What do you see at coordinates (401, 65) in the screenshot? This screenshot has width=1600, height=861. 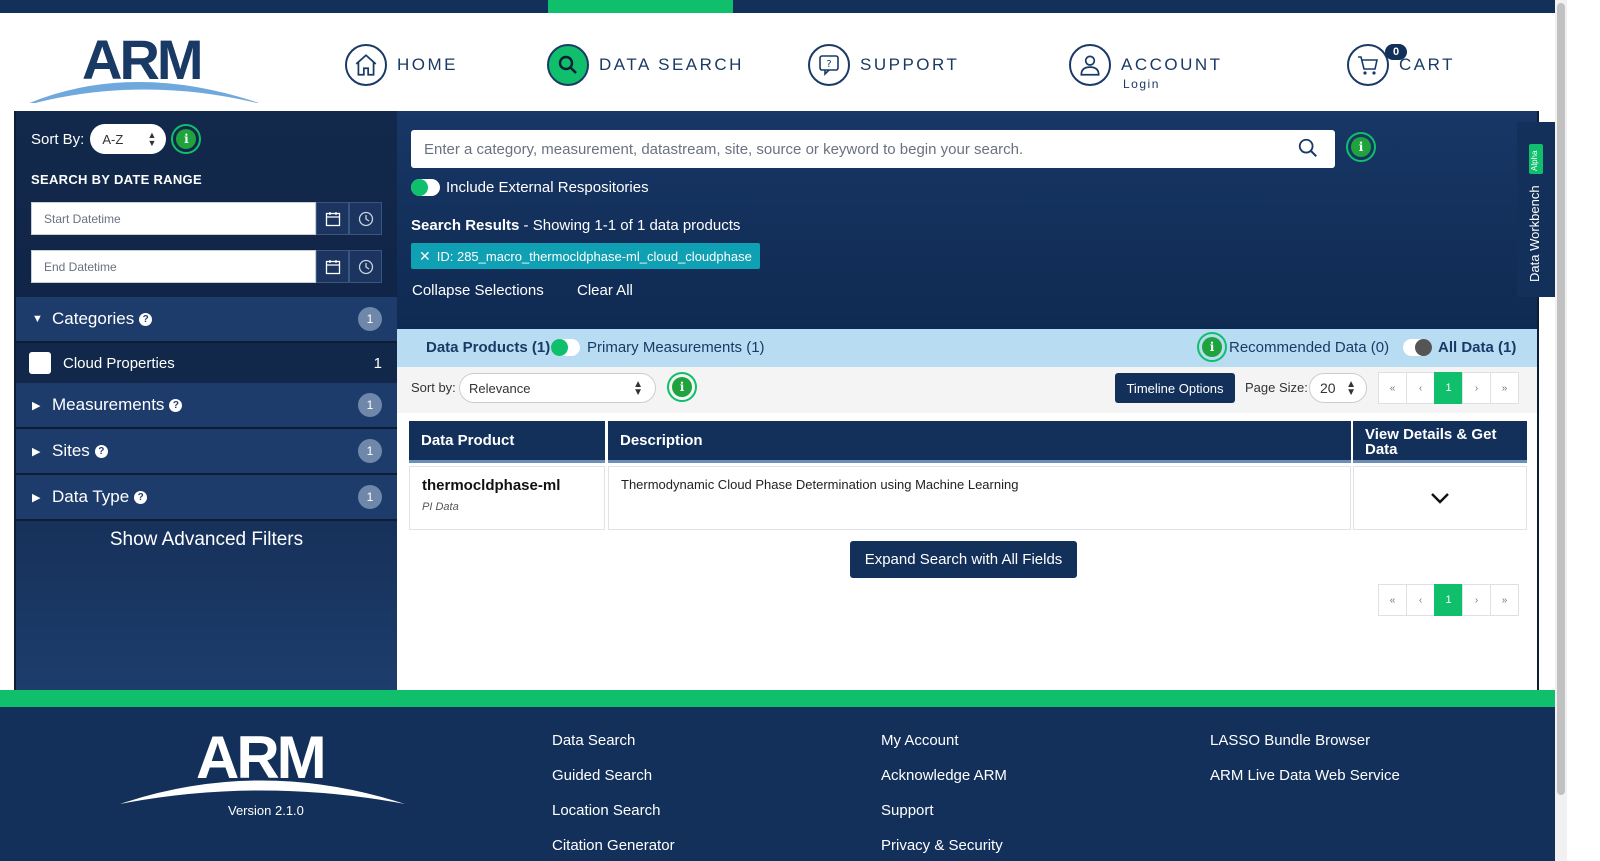 I see `nav-home: HOME` at bounding box center [401, 65].